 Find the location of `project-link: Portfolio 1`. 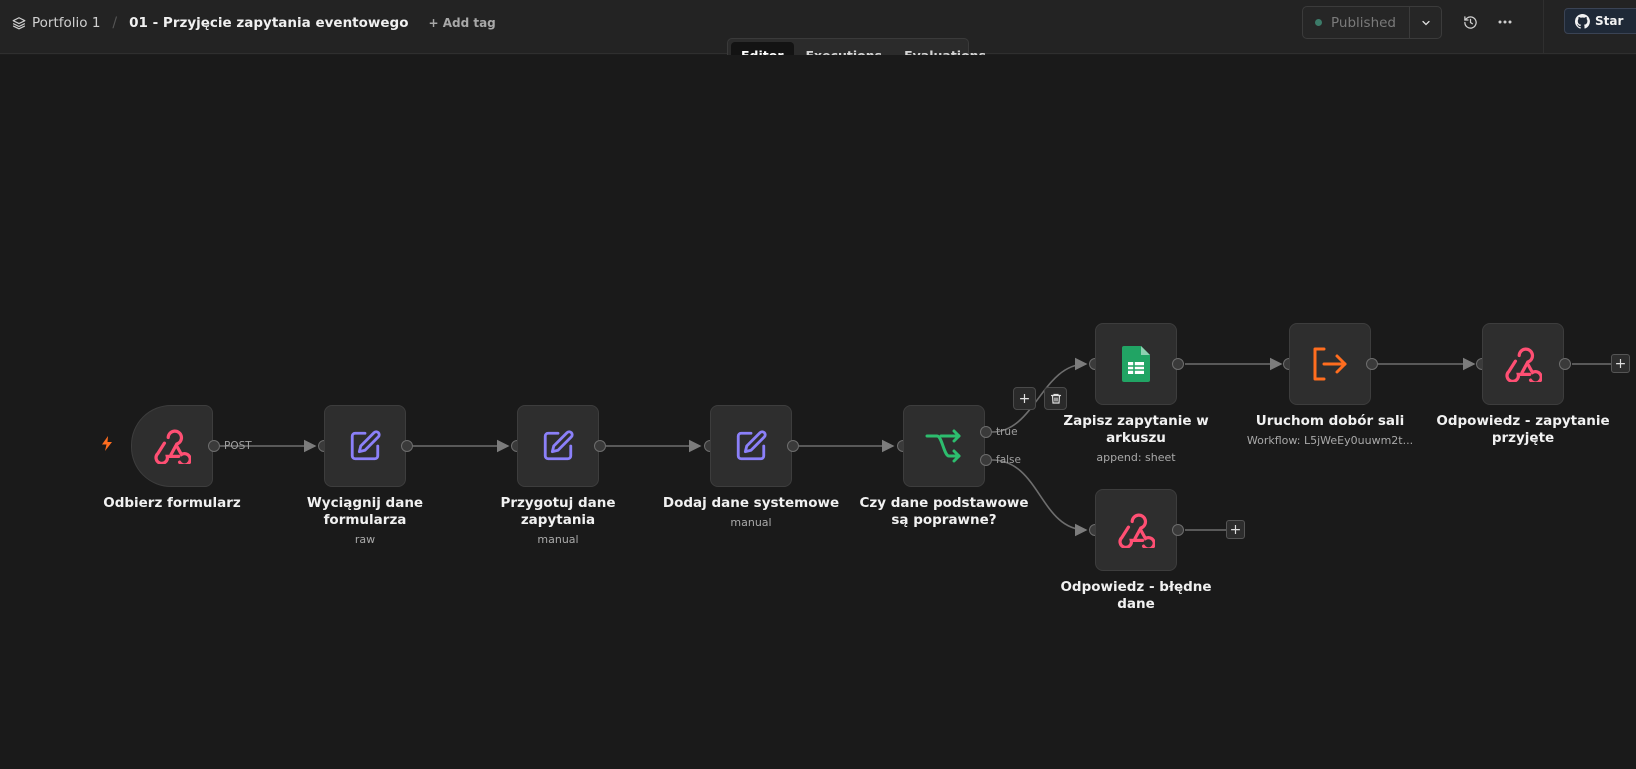

project-link: Portfolio 1 is located at coordinates (66, 23).